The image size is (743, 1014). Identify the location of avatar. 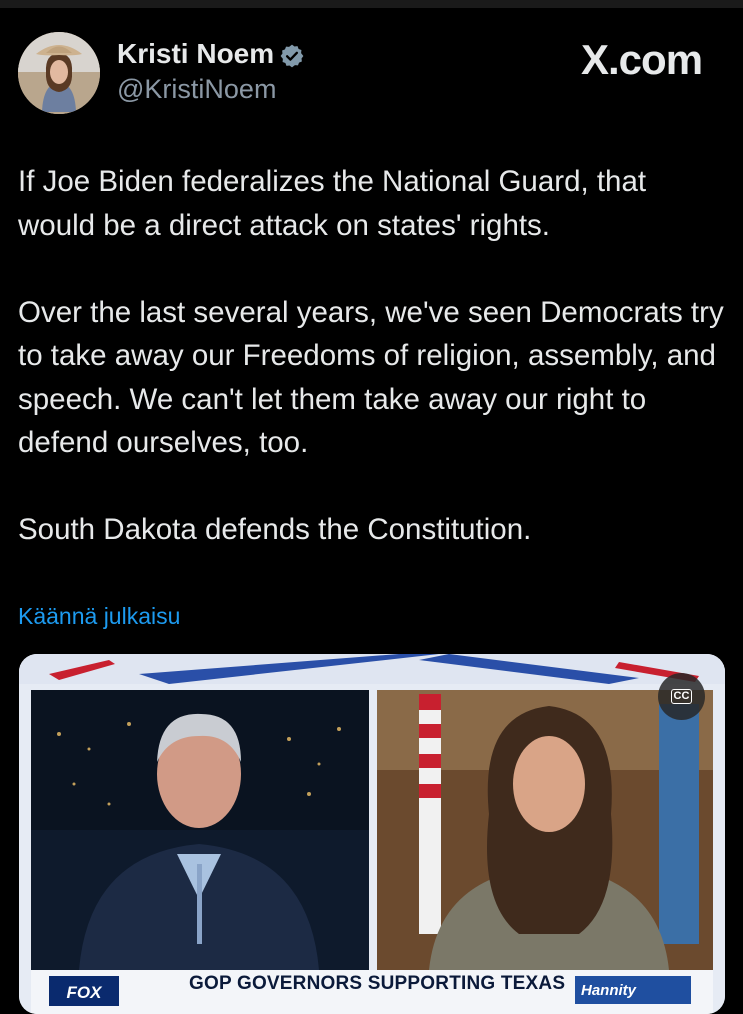
(59, 73).